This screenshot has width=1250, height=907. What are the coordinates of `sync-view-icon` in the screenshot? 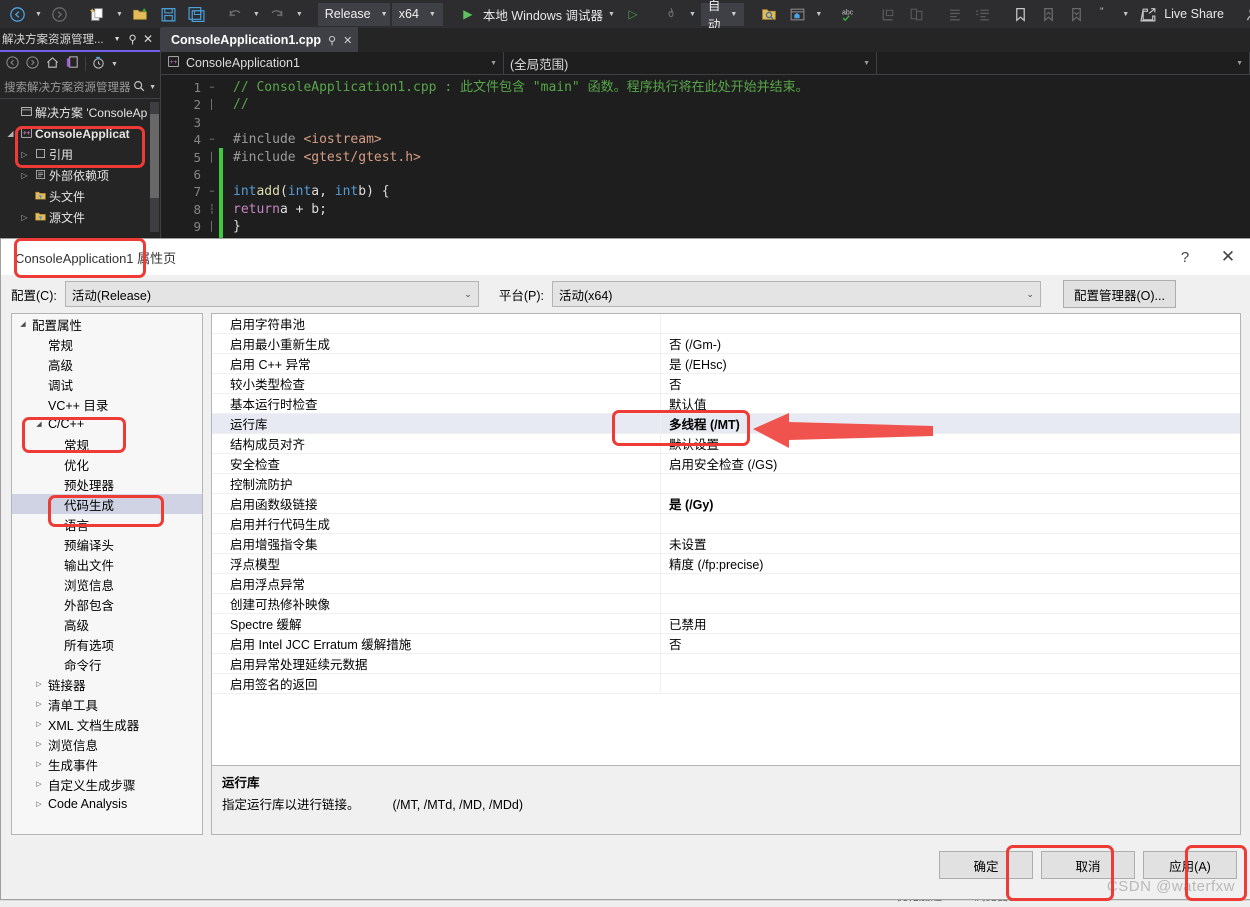 It's located at (72, 64).